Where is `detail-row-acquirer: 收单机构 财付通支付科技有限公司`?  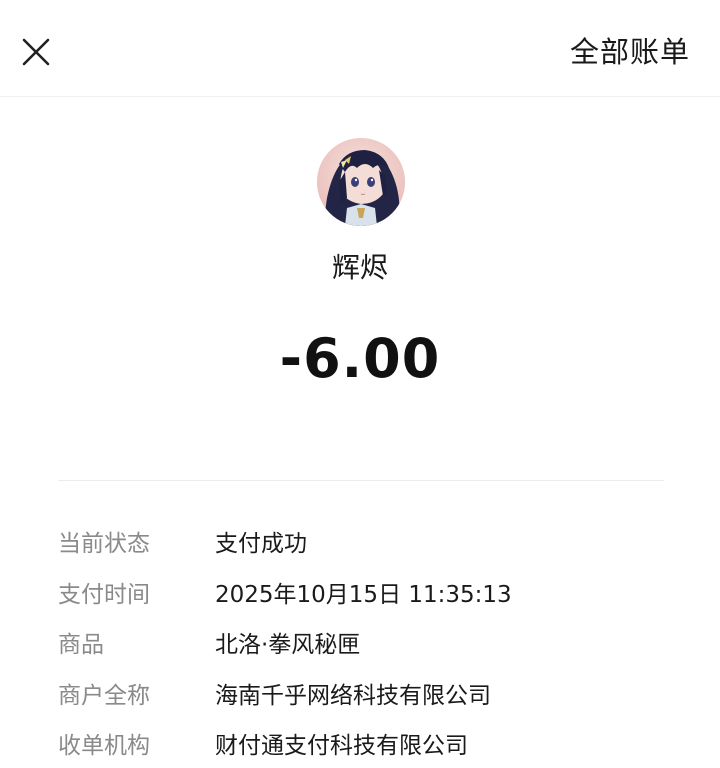 detail-row-acquirer: 收单机构 财付通支付科技有限公司 is located at coordinates (378, 746).